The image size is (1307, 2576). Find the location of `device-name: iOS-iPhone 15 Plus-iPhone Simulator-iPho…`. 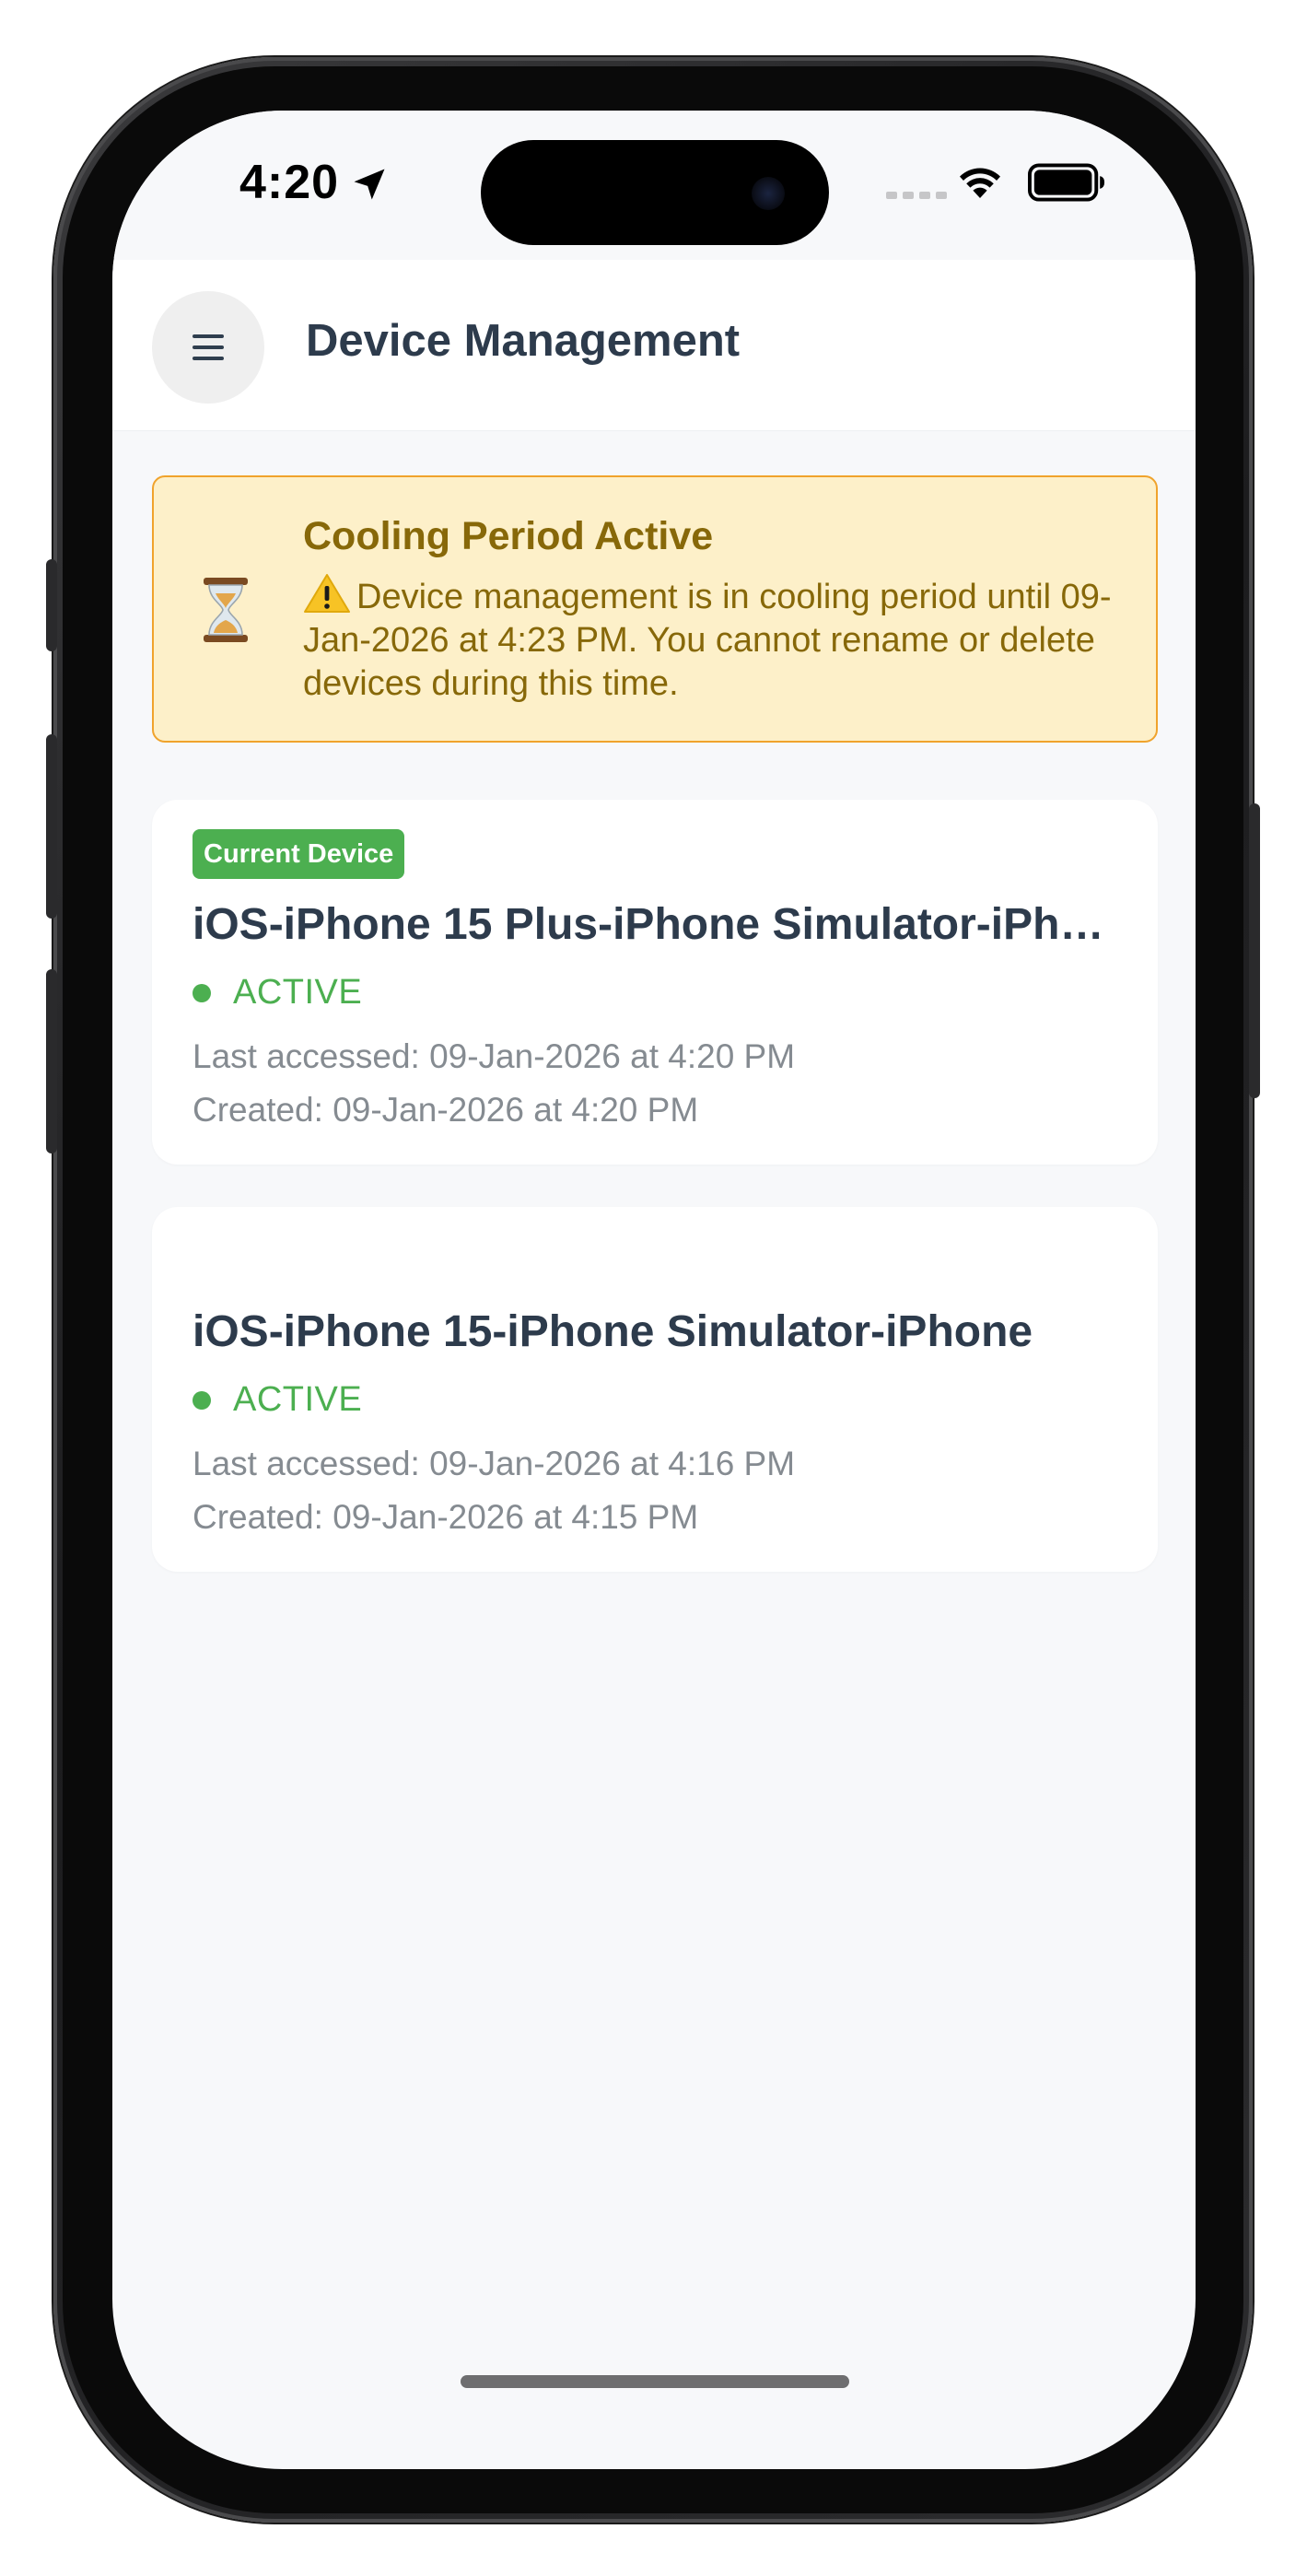

device-name: iOS-iPhone 15 Plus-iPhone Simulator-iPho… is located at coordinates (658, 924).